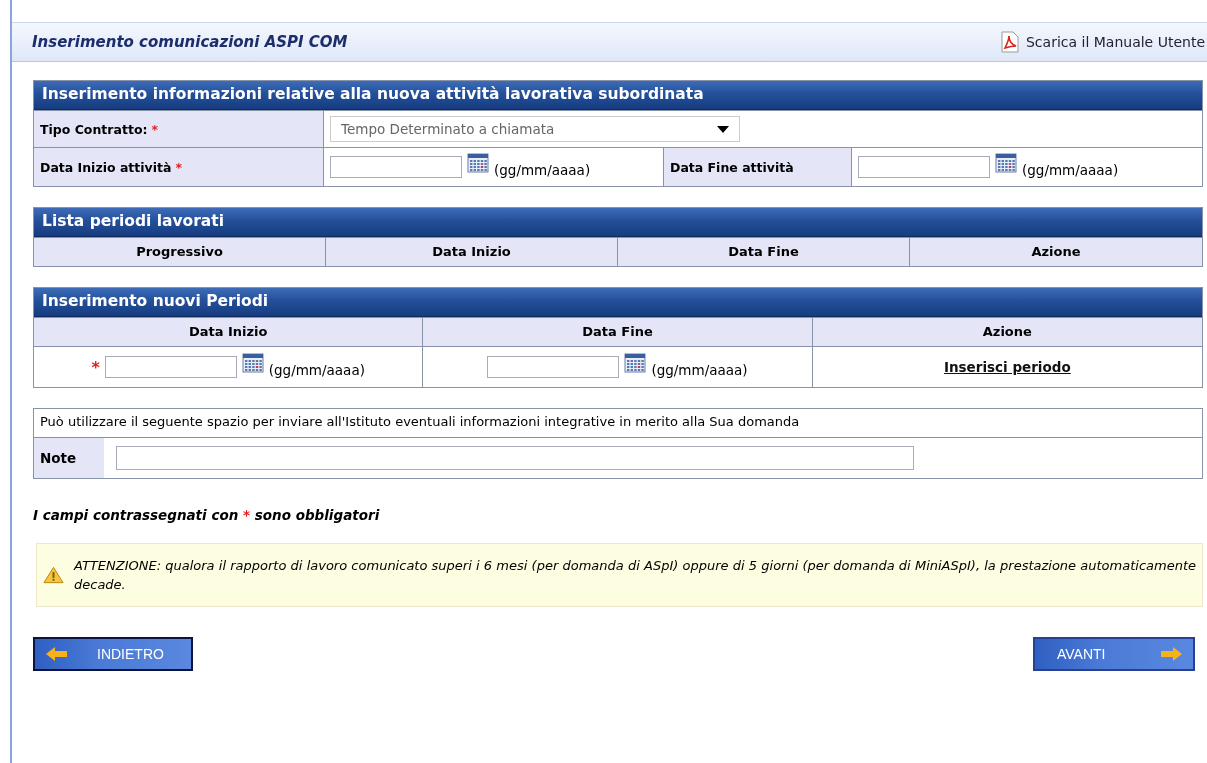 The height and width of the screenshot is (763, 1207). Describe the element at coordinates (1103, 42) in the screenshot. I see `manual-link: Scarica il Manuale Utente` at that location.